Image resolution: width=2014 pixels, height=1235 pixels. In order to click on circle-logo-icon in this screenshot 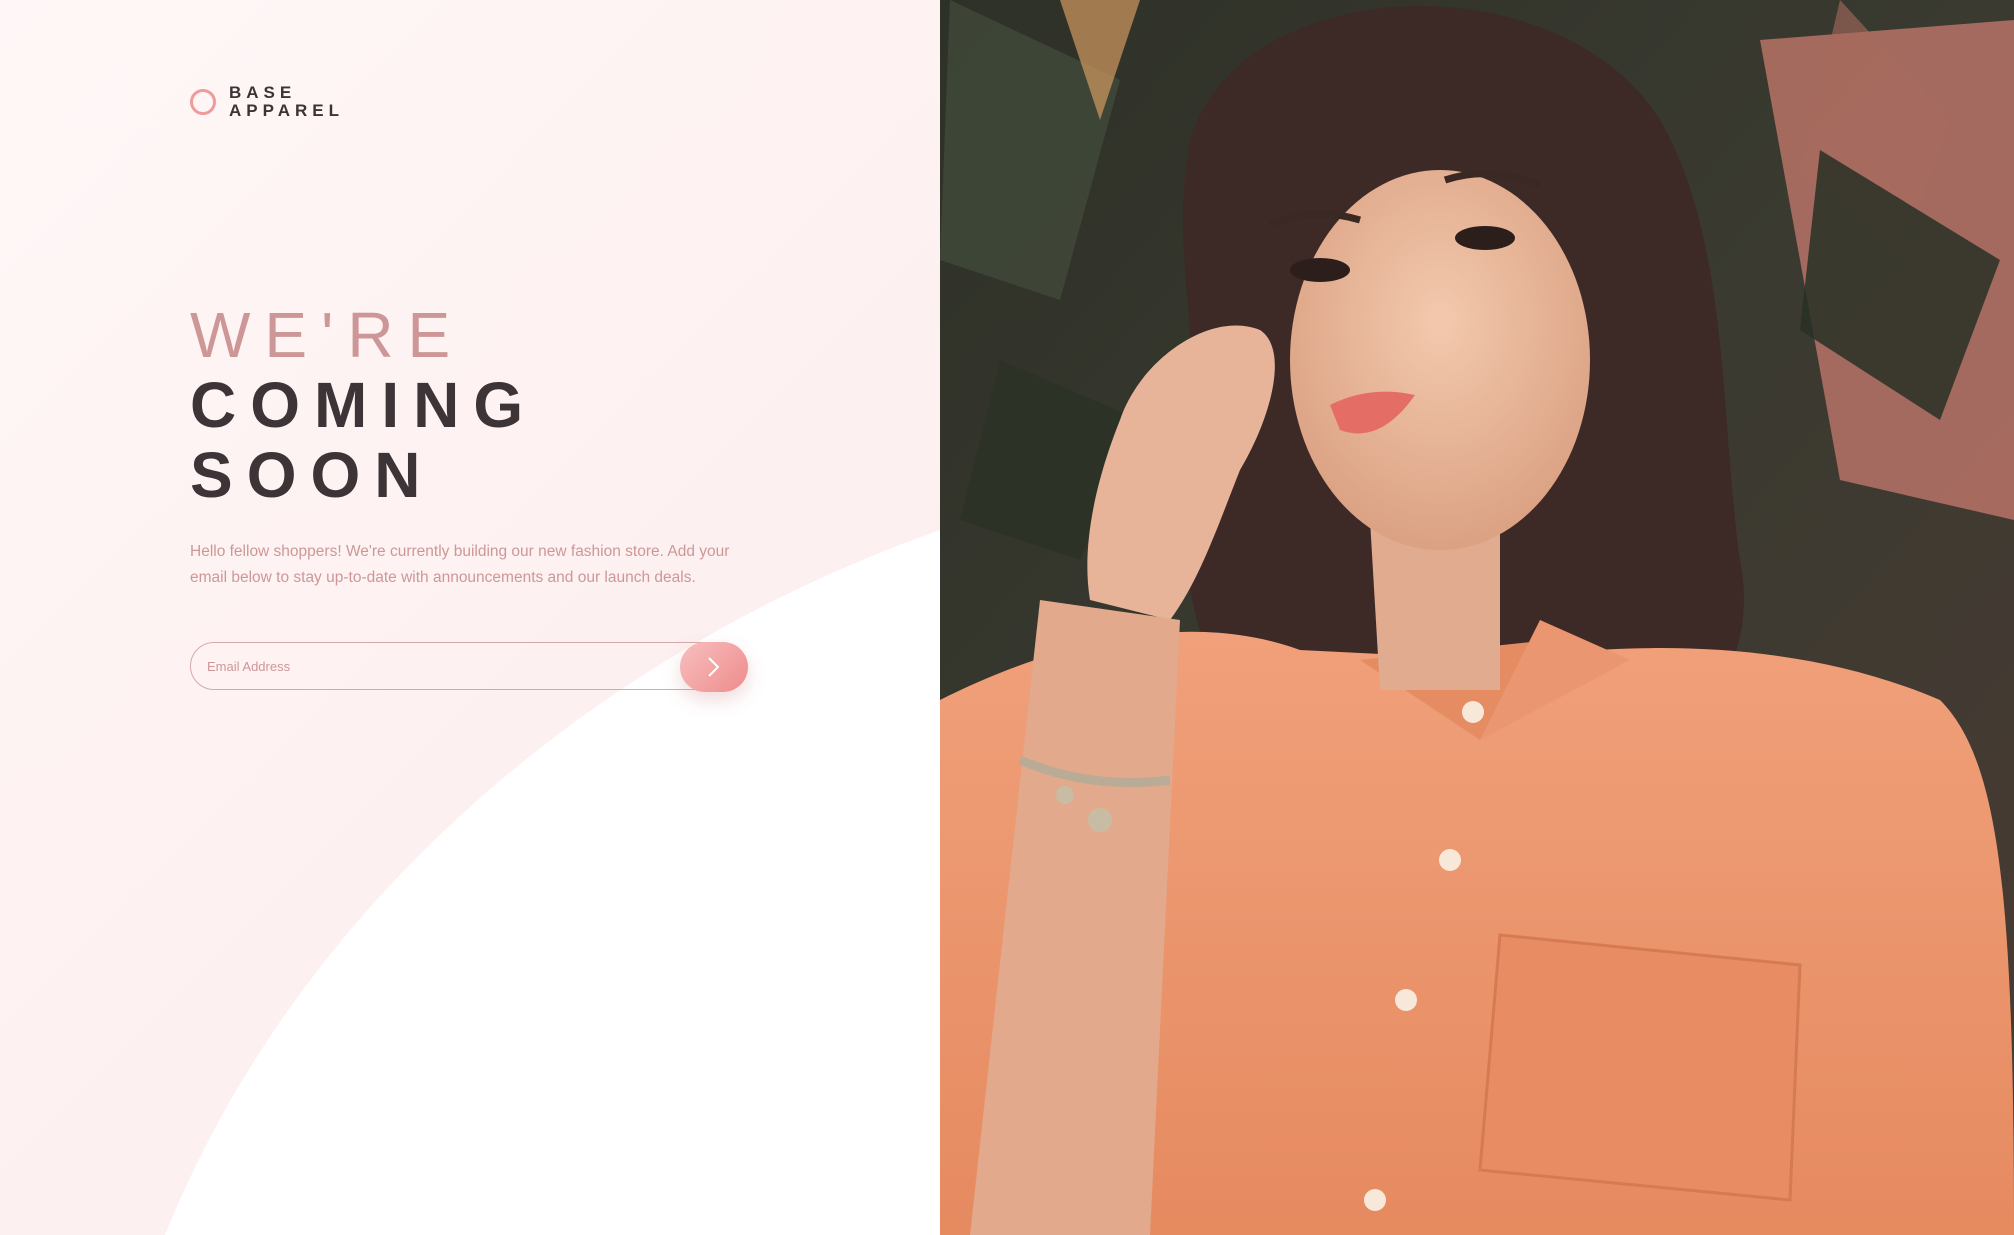, I will do `click(203, 102)`.